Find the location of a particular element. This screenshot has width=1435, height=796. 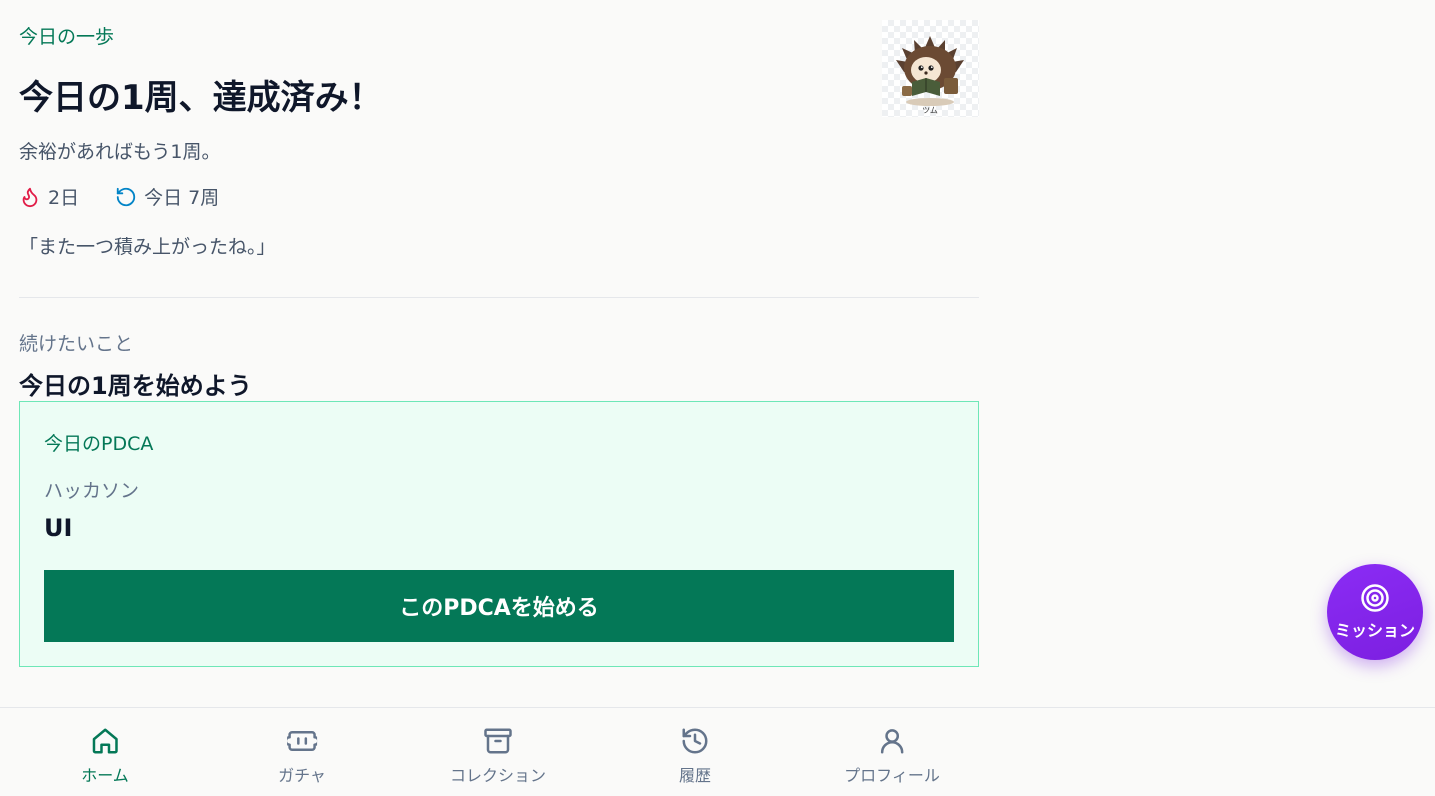

start-pdca-button: このPDCAを始める is located at coordinates (499, 606).